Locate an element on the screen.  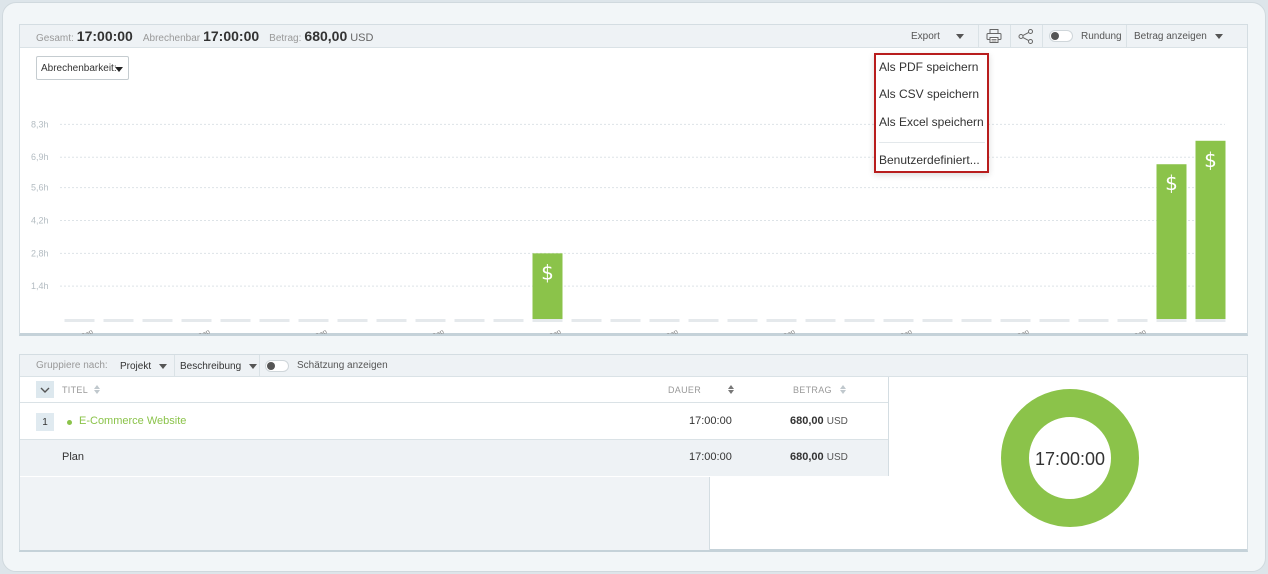
group-description-dropdown: Beschreibung is located at coordinates (219, 366).